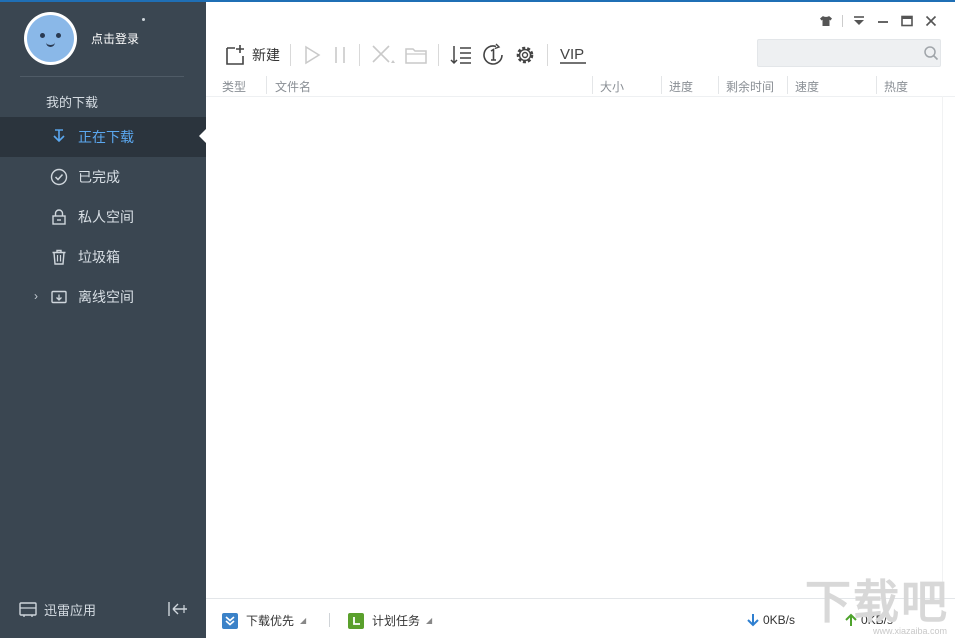 The image size is (955, 638). Describe the element at coordinates (59, 217) in the screenshot. I see `lock-icon` at that location.